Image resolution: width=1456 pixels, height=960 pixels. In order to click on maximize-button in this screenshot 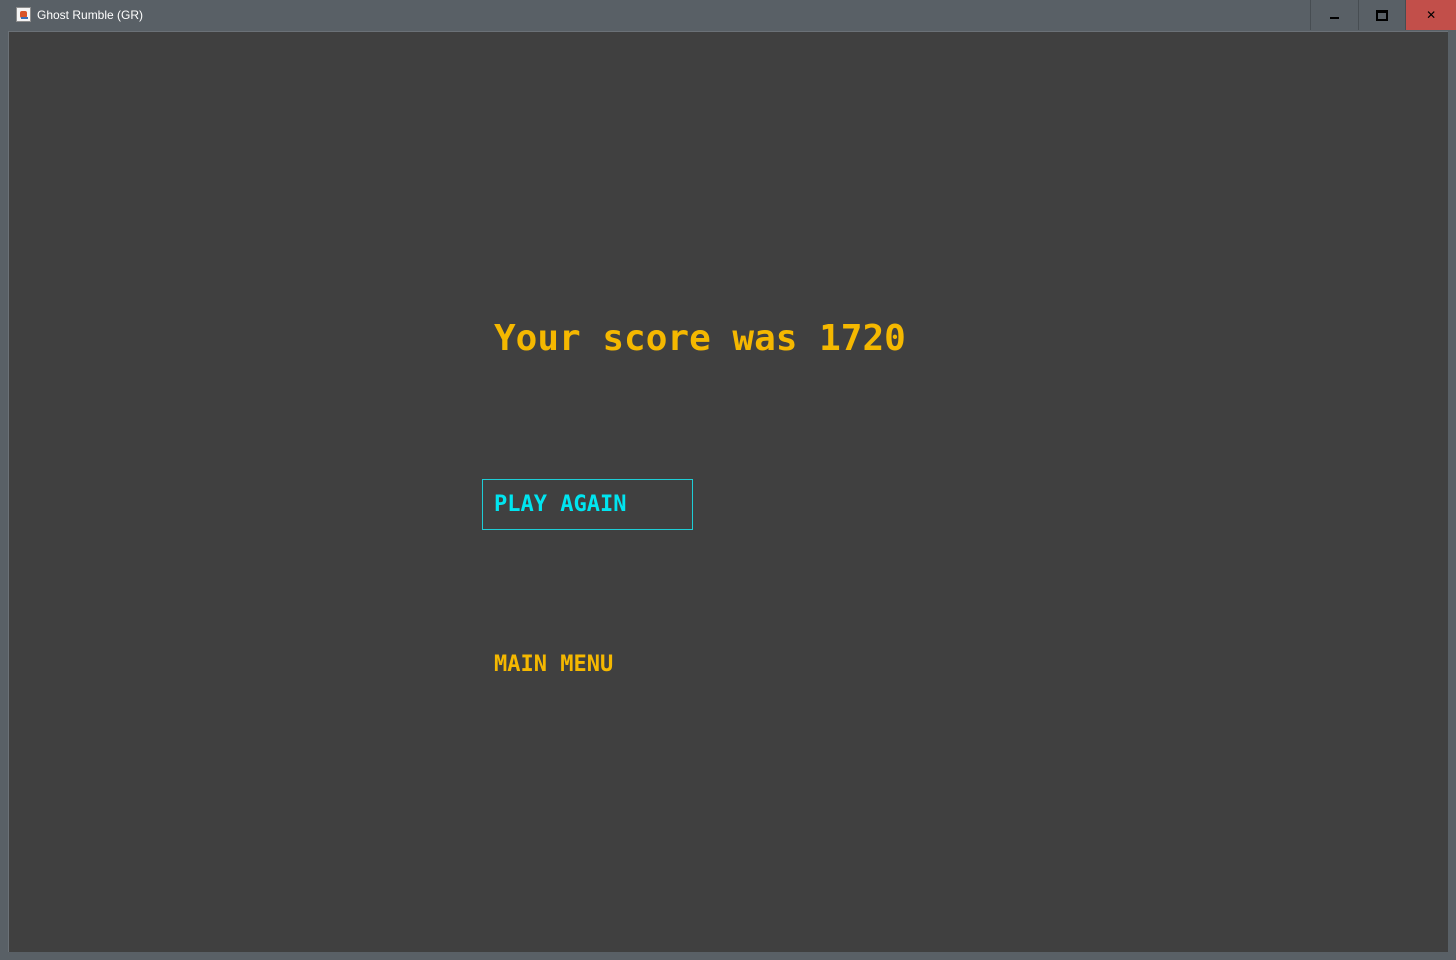, I will do `click(1381, 15)`.